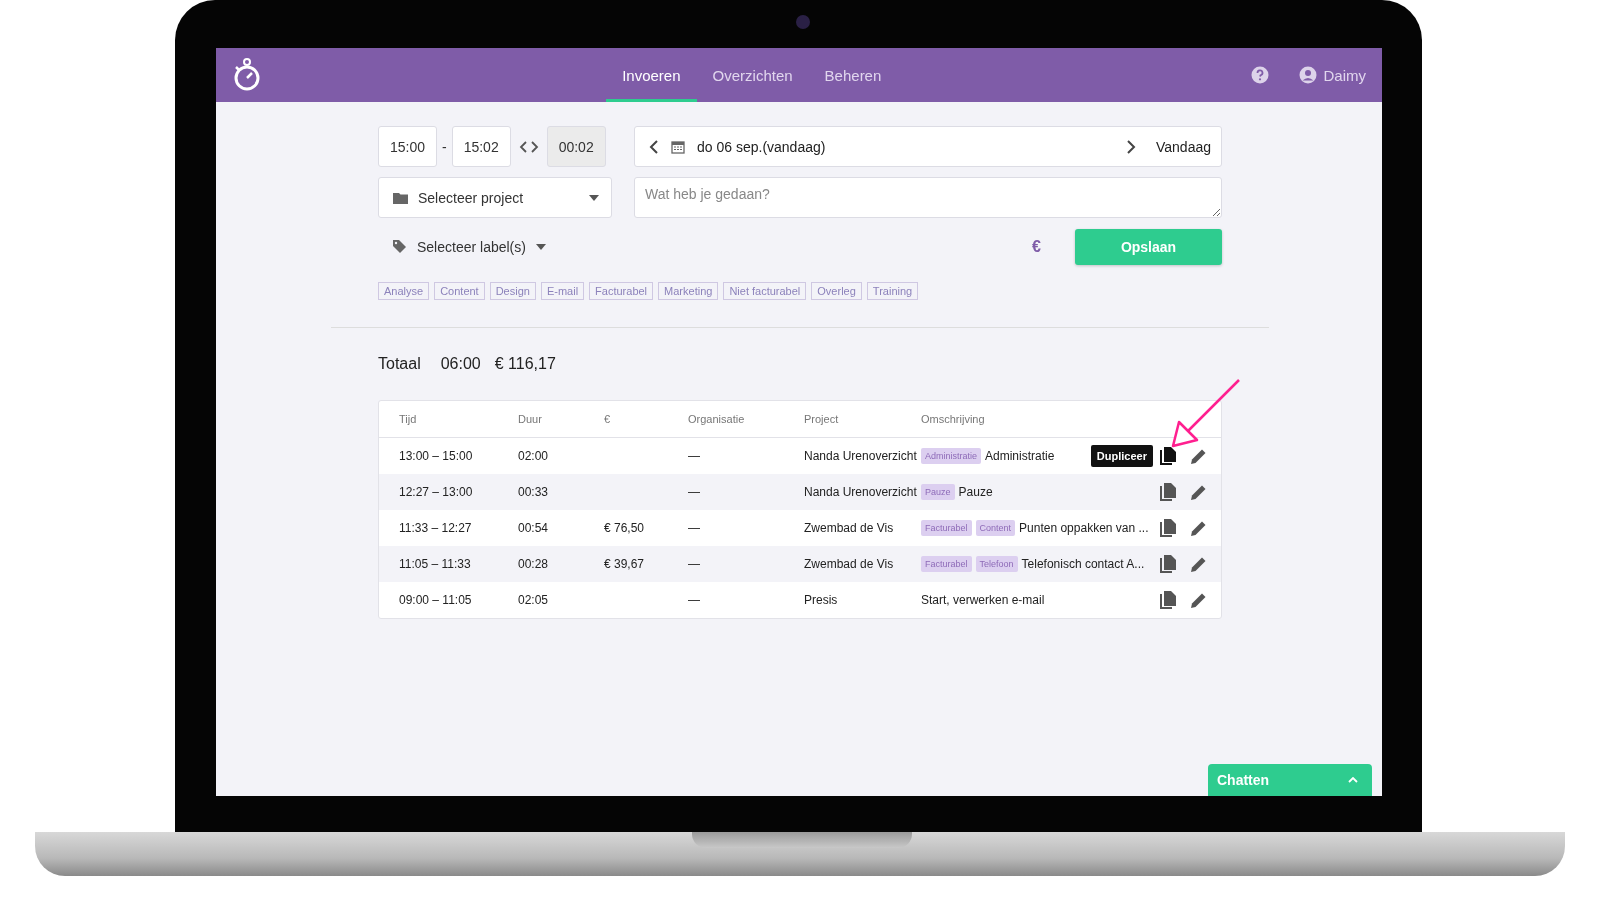 The image size is (1600, 900). Describe the element at coordinates (534, 528) in the screenshot. I see `duration-cell-text: 00:54` at that location.